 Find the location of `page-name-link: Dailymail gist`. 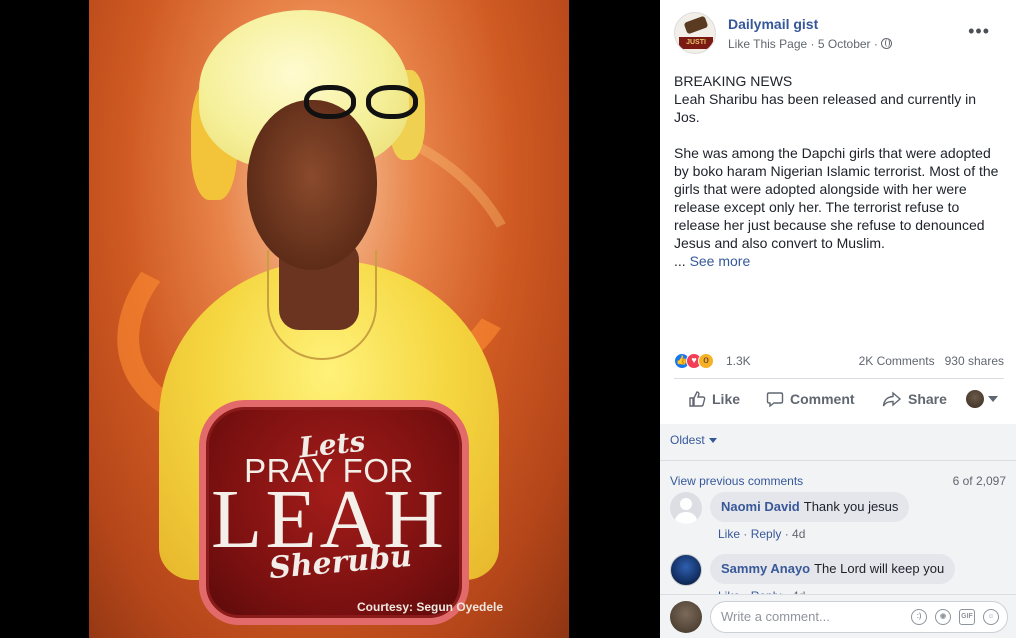

page-name-link: Dailymail gist is located at coordinates (773, 24).